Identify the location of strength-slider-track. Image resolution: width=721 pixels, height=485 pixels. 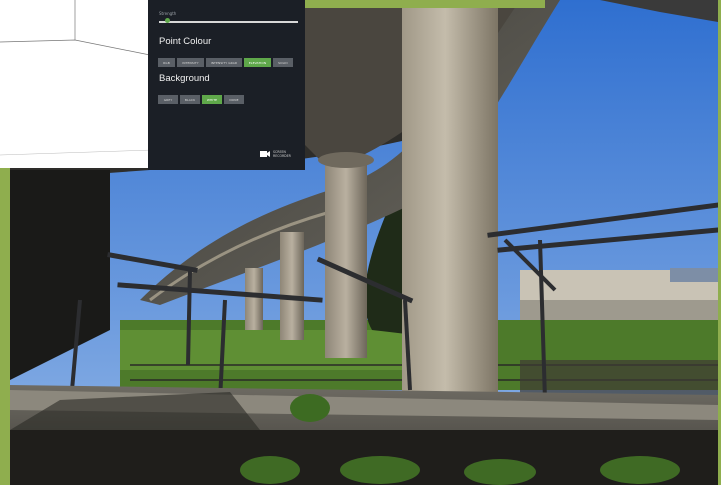
(228, 22).